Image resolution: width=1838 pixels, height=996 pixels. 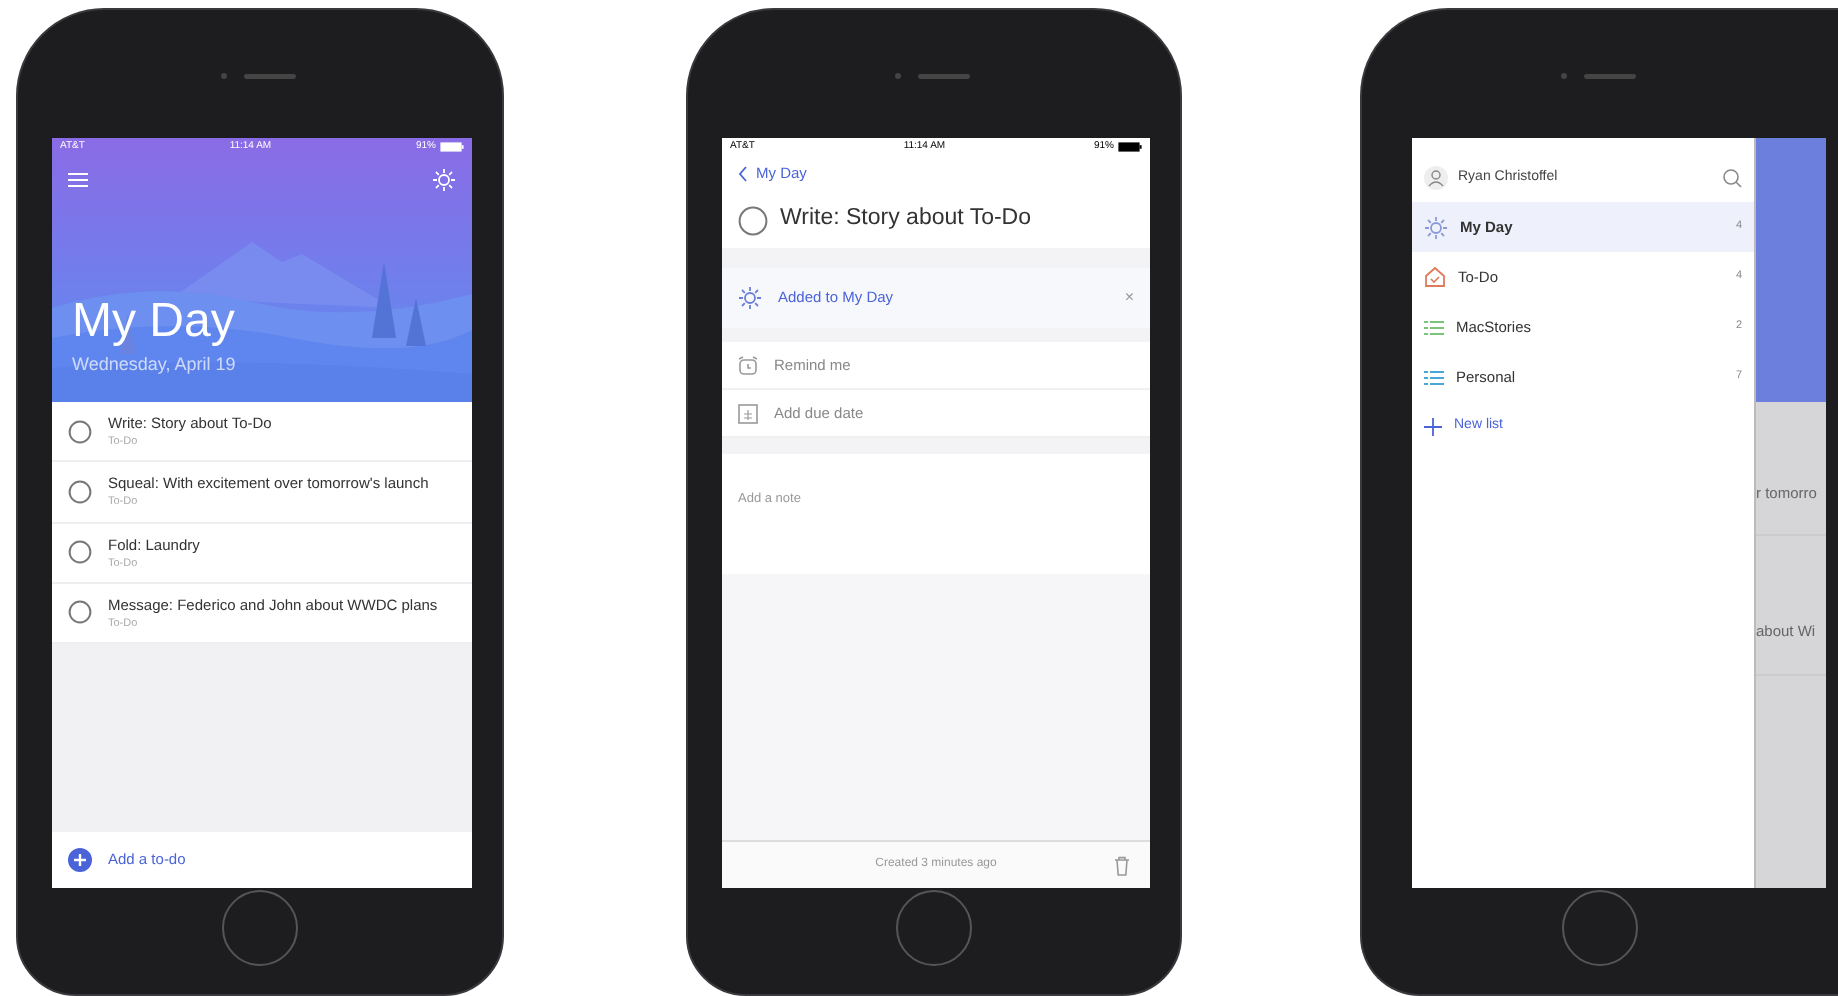 What do you see at coordinates (748, 413) in the screenshot?
I see `calendar-icon` at bounding box center [748, 413].